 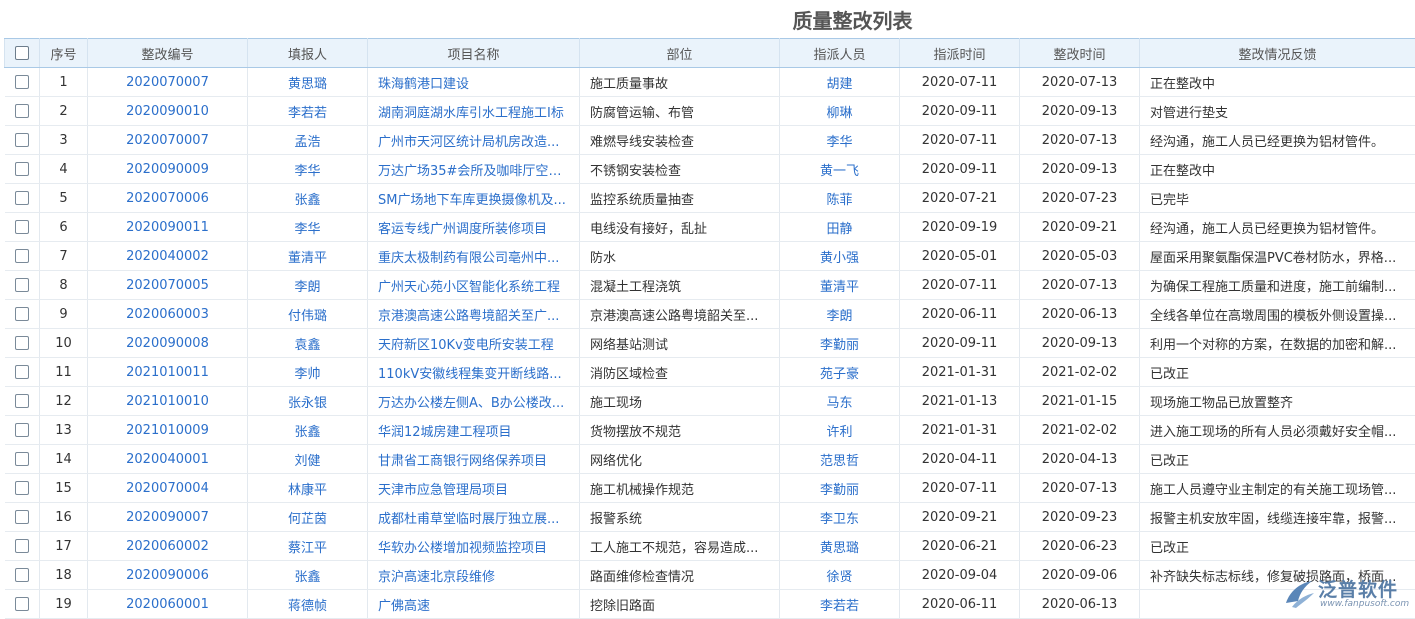 I want to click on header-index: 序号, so click(x=64, y=53).